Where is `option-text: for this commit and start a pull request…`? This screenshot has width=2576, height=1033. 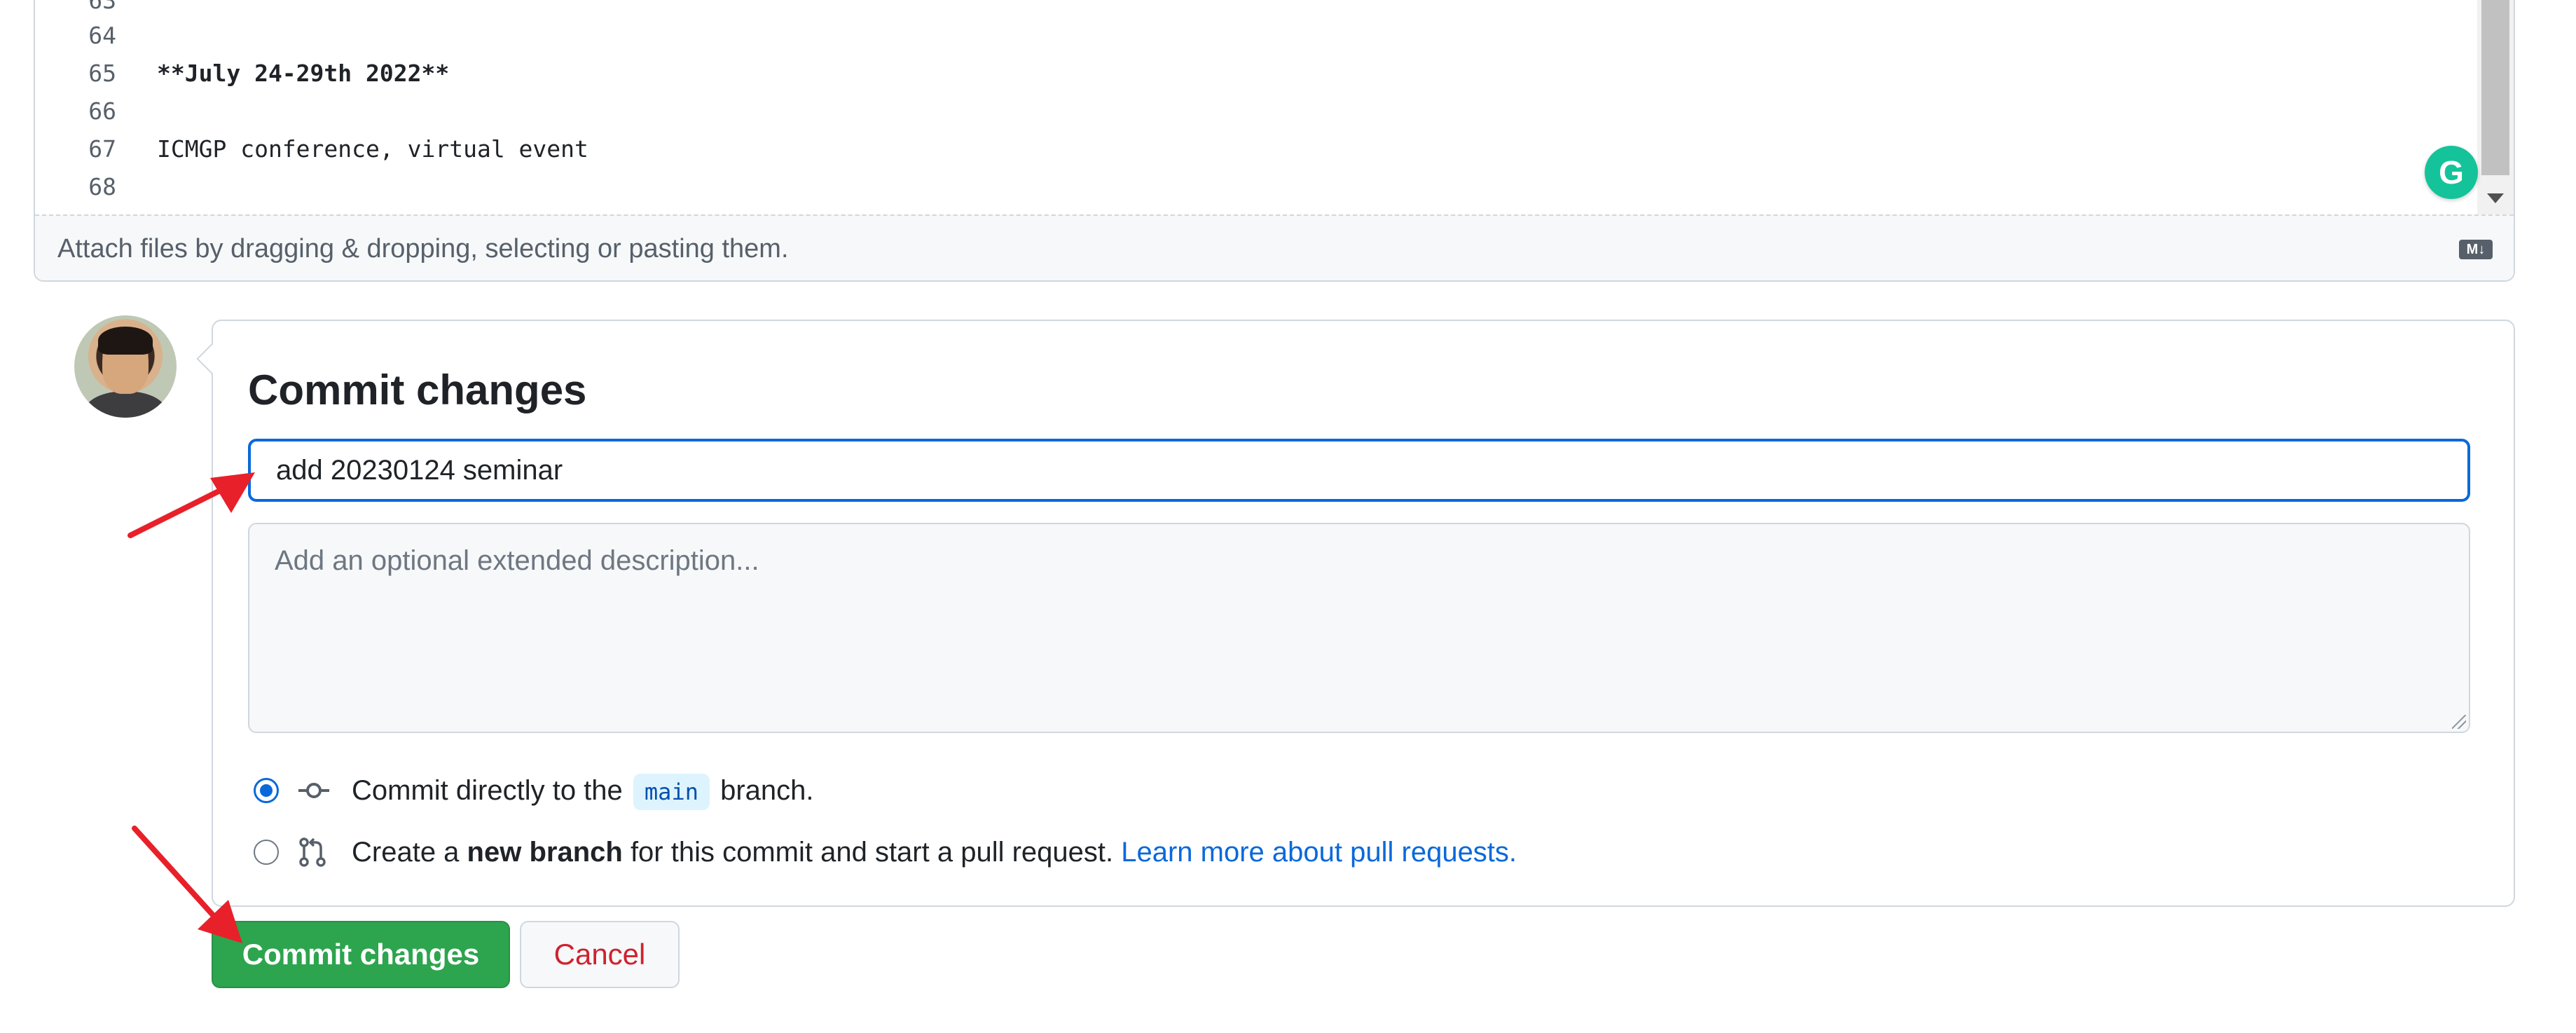
option-text: for this commit and start a pull request… is located at coordinates (872, 852).